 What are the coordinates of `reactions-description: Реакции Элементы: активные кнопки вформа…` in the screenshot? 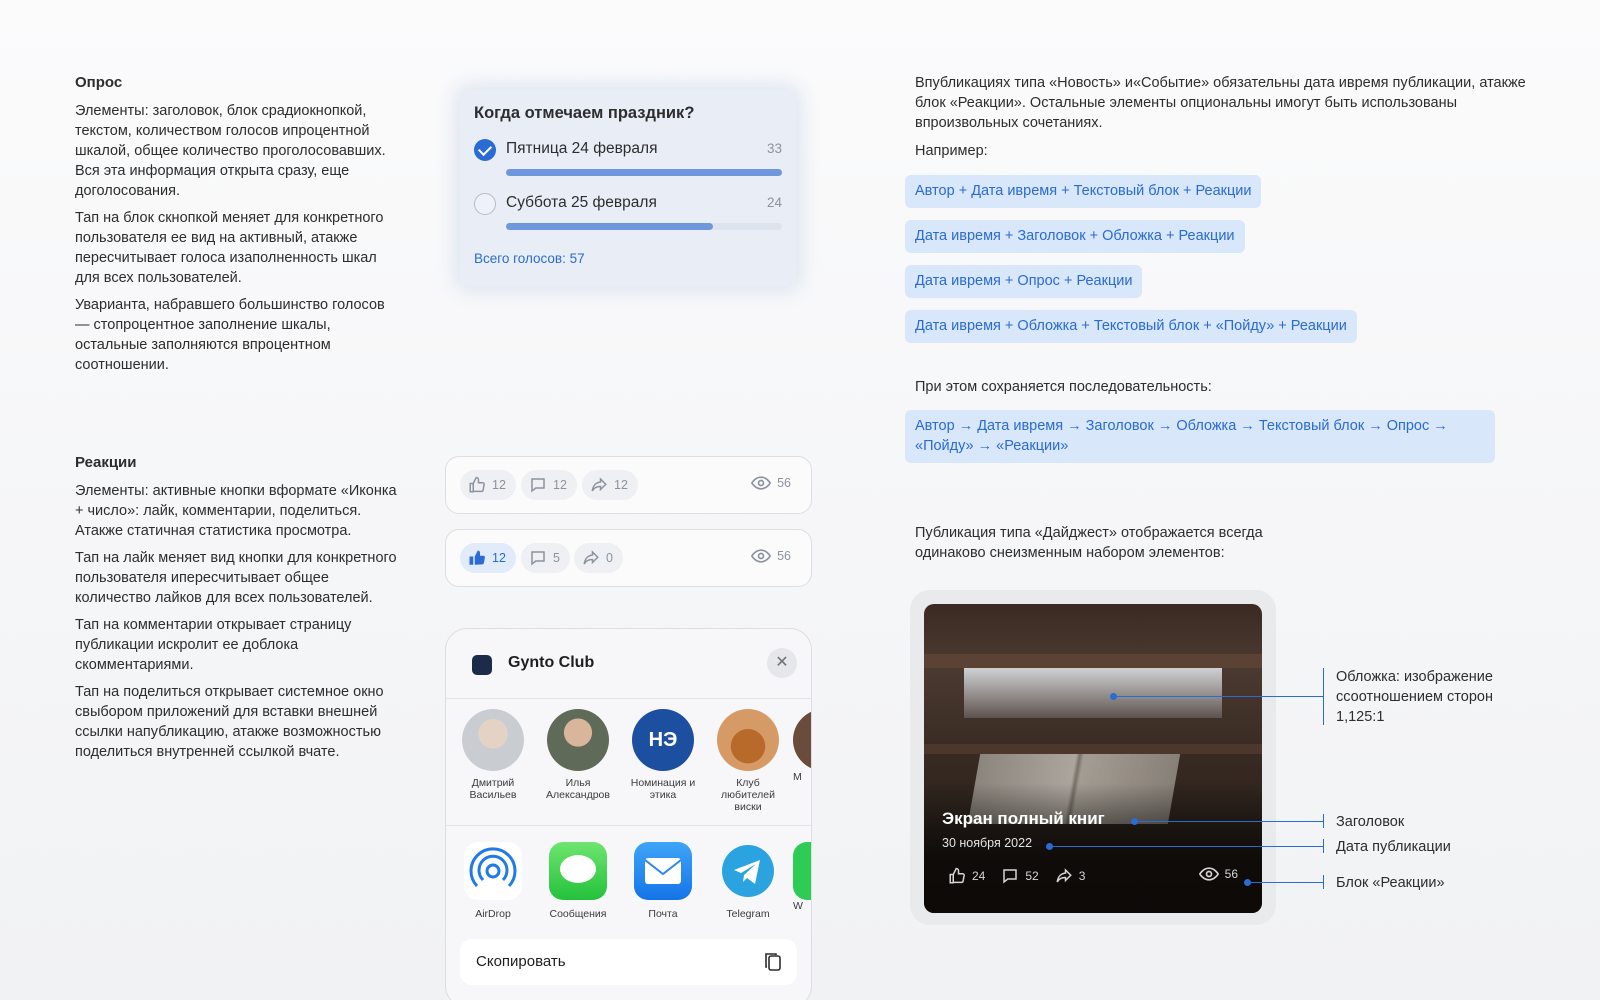 It's located at (237, 611).